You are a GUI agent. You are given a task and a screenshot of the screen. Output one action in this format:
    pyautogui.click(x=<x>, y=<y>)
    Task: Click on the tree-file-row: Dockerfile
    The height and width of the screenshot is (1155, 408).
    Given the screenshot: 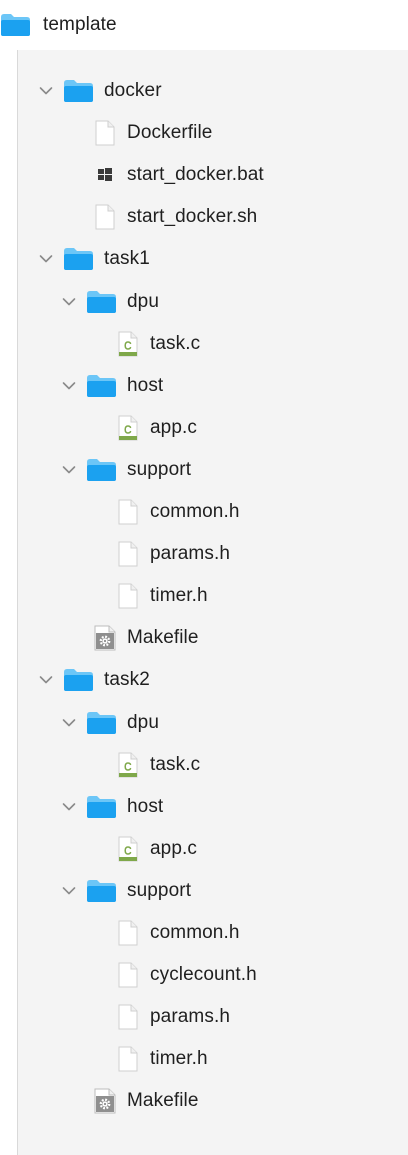 What is the action you would take?
    pyautogui.click(x=152, y=133)
    